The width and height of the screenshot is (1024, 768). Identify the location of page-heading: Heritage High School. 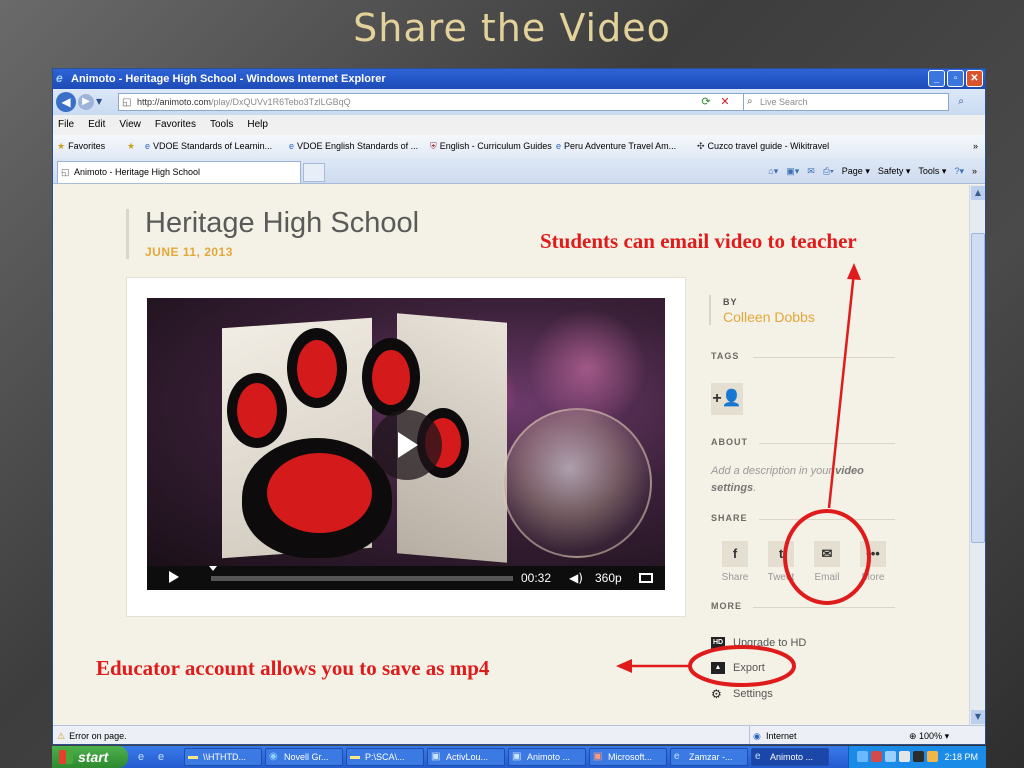
(282, 223).